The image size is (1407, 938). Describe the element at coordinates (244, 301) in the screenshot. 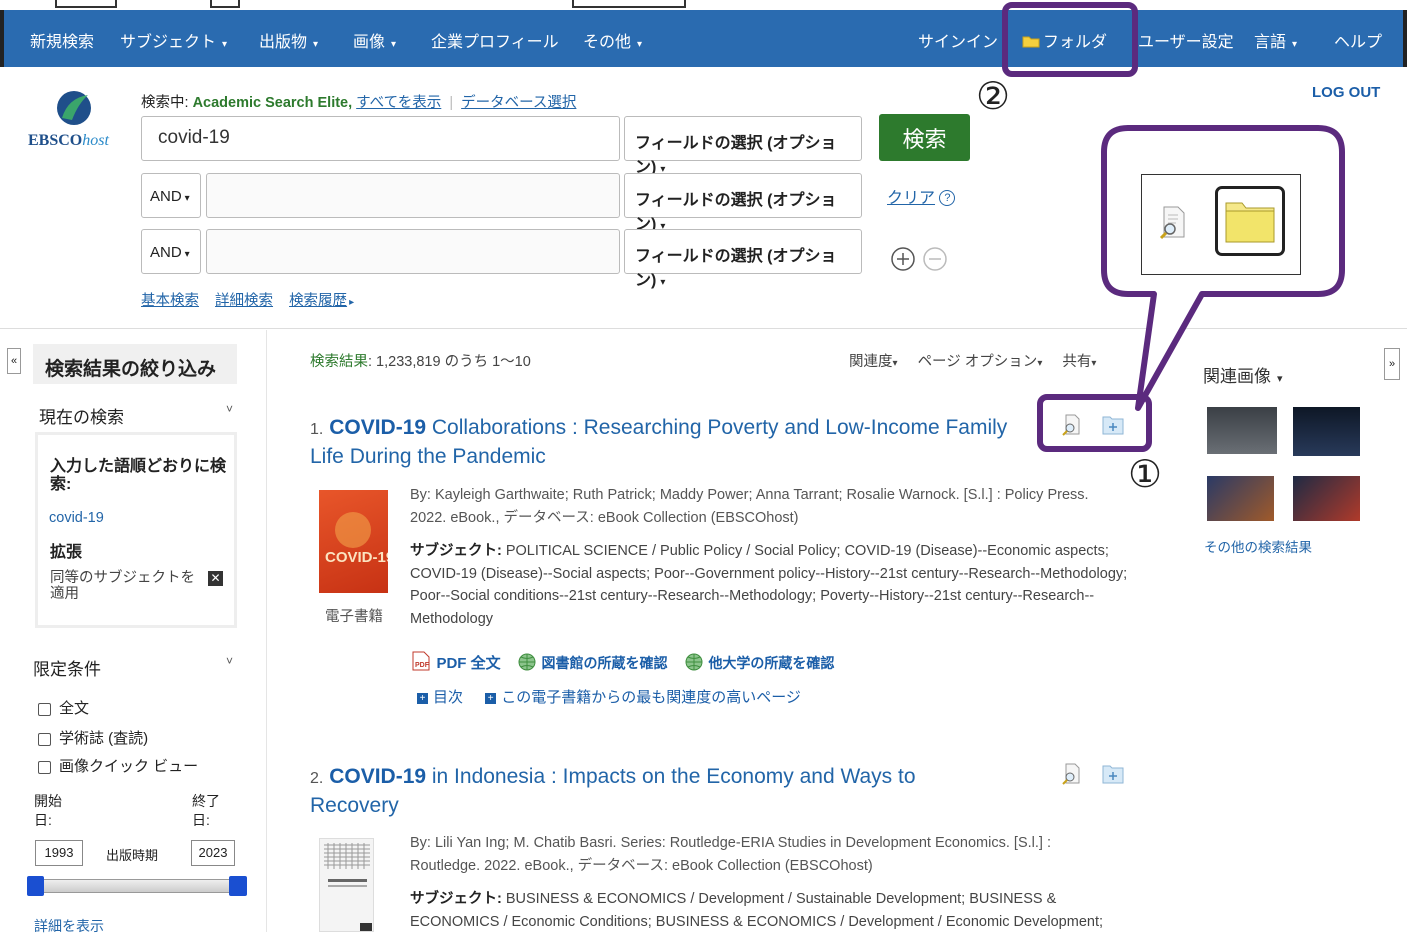

I see `advanced-search-link: 詳細検索` at that location.